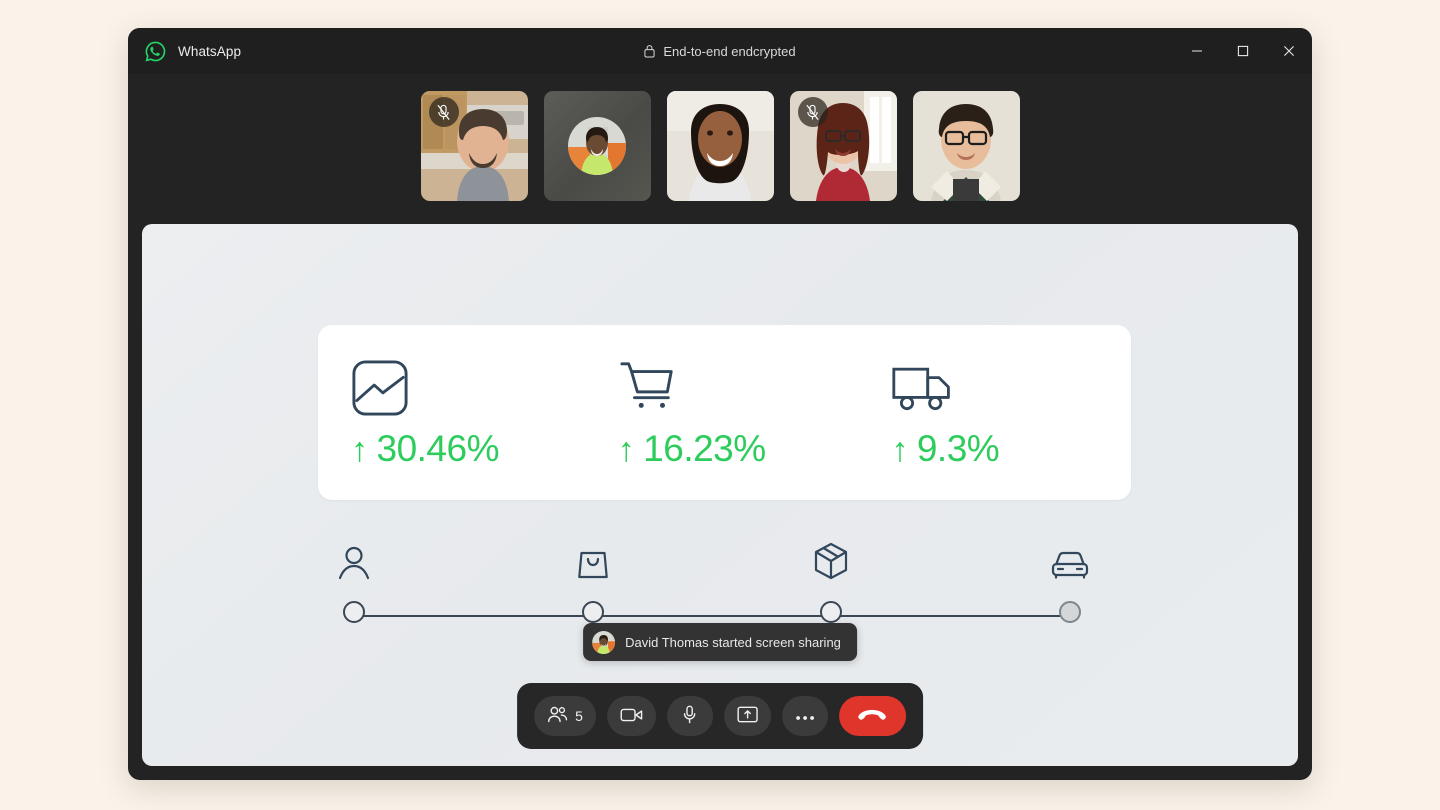 The height and width of the screenshot is (810, 1440). I want to click on metric-item: ↑ 9.3%, so click(994, 413).